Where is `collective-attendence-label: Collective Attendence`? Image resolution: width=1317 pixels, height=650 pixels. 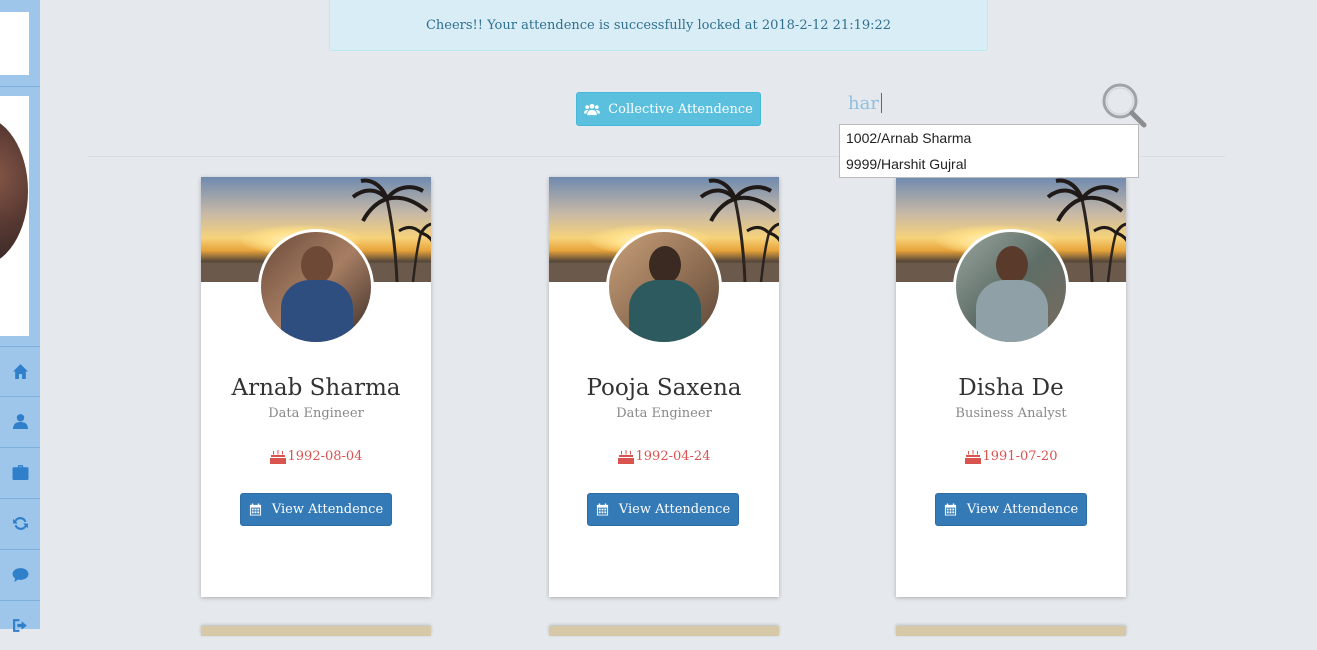
collective-attendence-label: Collective Attendence is located at coordinates (680, 109).